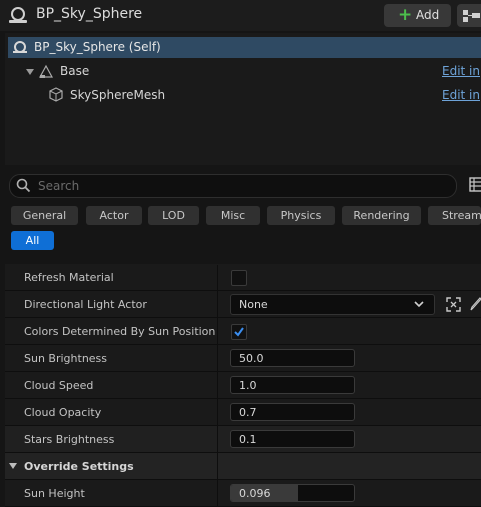  I want to click on section-title: Override Settings, so click(79, 466).